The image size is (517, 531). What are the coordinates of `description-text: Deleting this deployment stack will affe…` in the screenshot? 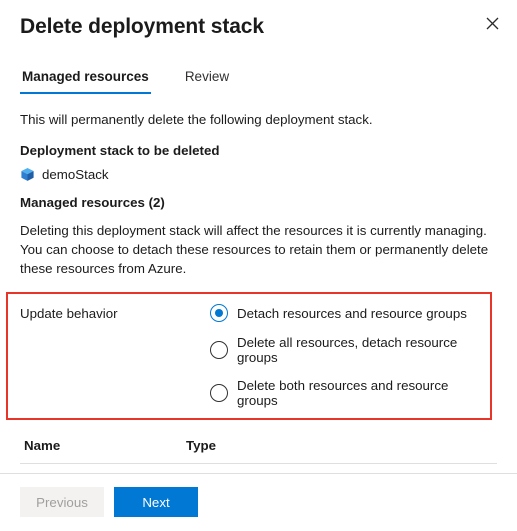 It's located at (254, 249).